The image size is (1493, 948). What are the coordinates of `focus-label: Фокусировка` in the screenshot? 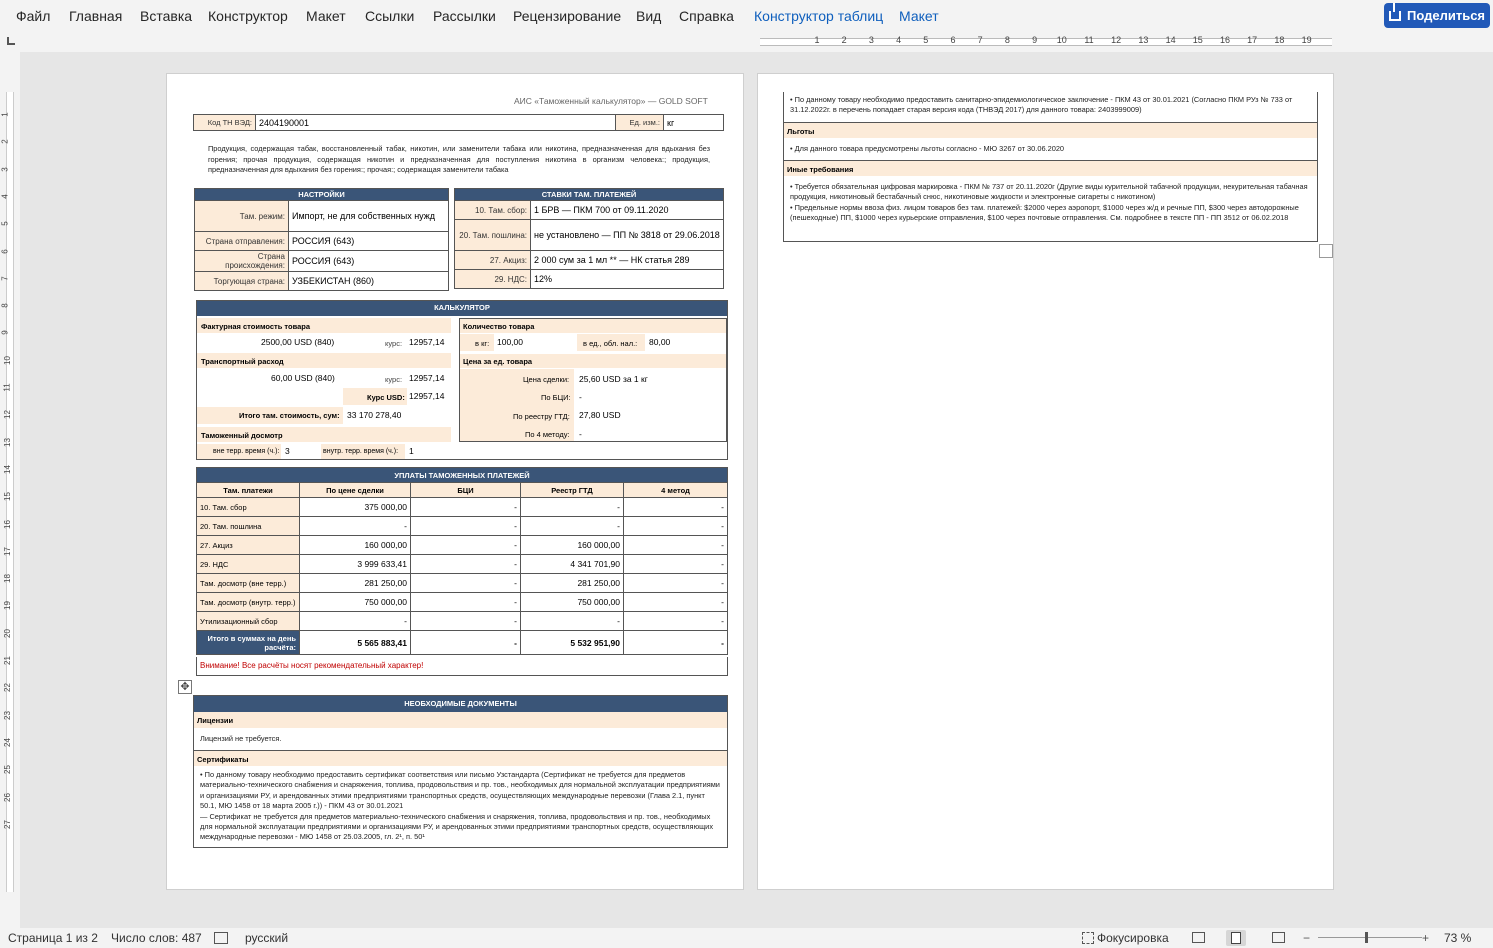 It's located at (1133, 938).